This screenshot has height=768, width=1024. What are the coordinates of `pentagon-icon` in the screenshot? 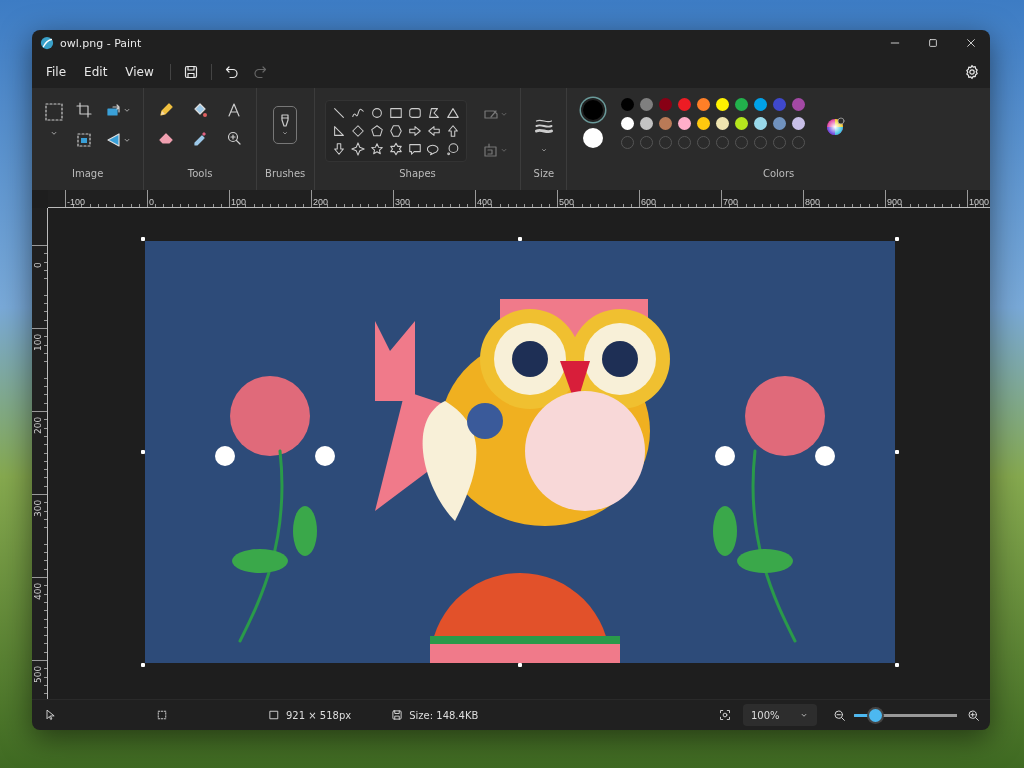 It's located at (376, 131).